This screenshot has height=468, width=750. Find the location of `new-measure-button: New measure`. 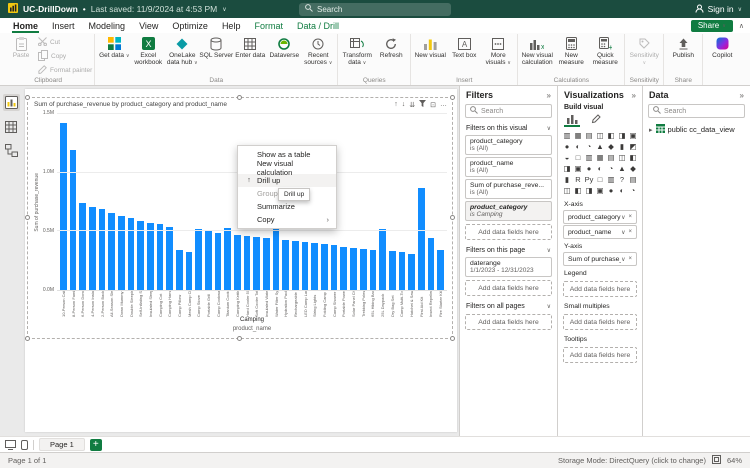

new-measure-button: New measure is located at coordinates (571, 50).